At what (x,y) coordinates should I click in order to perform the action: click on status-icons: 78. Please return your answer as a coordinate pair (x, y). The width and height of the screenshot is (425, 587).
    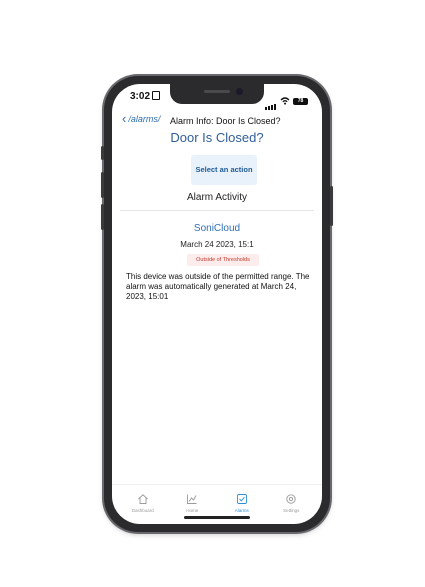
    Looking at the image, I should click on (286, 101).